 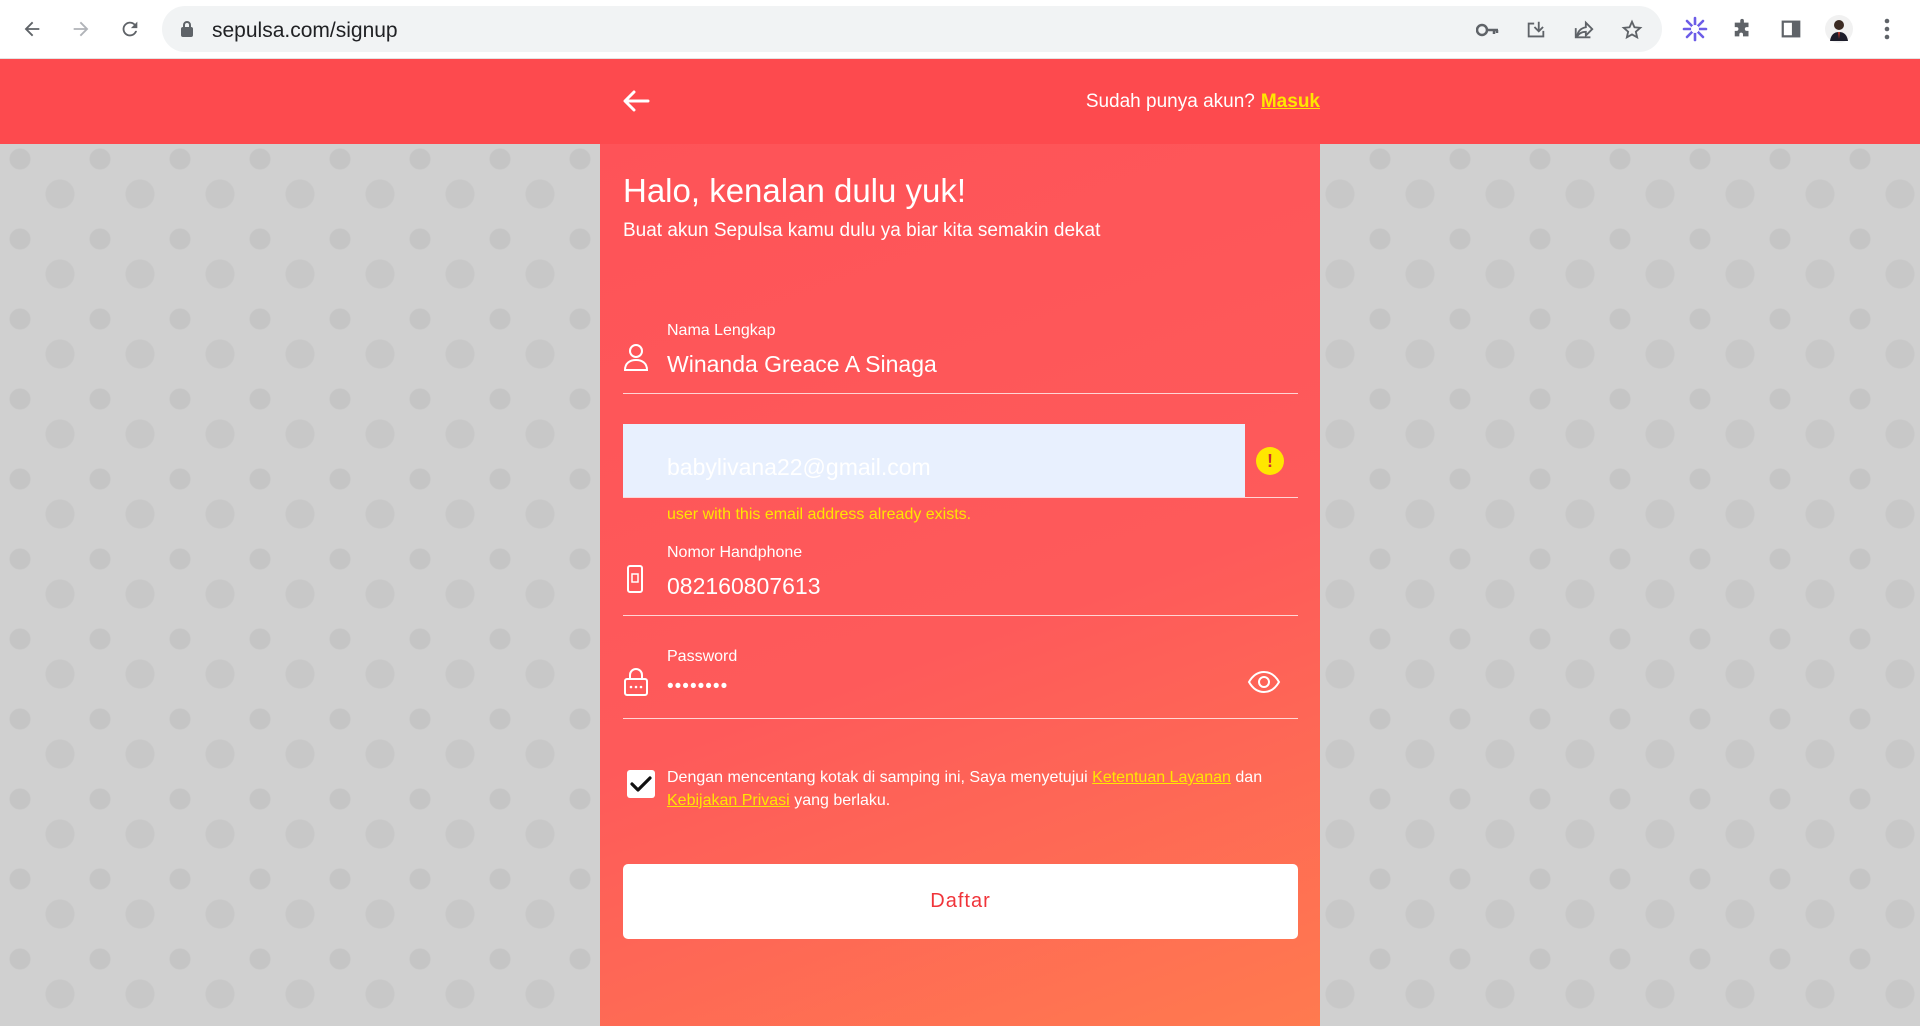 What do you see at coordinates (32, 29) in the screenshot?
I see `back-icon` at bounding box center [32, 29].